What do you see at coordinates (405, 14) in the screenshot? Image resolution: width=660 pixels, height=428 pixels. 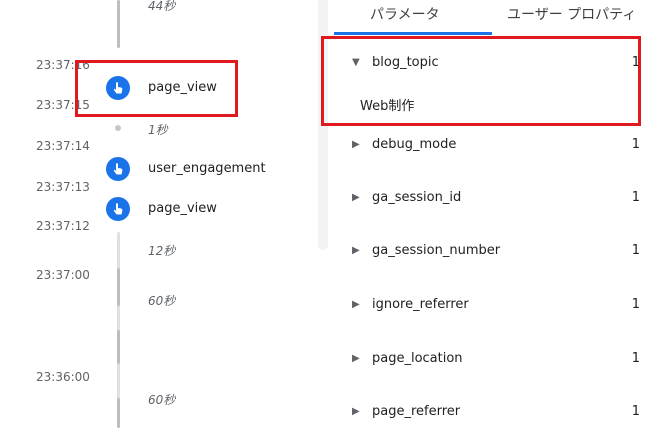 I see `tab-parameters: パラメータ` at bounding box center [405, 14].